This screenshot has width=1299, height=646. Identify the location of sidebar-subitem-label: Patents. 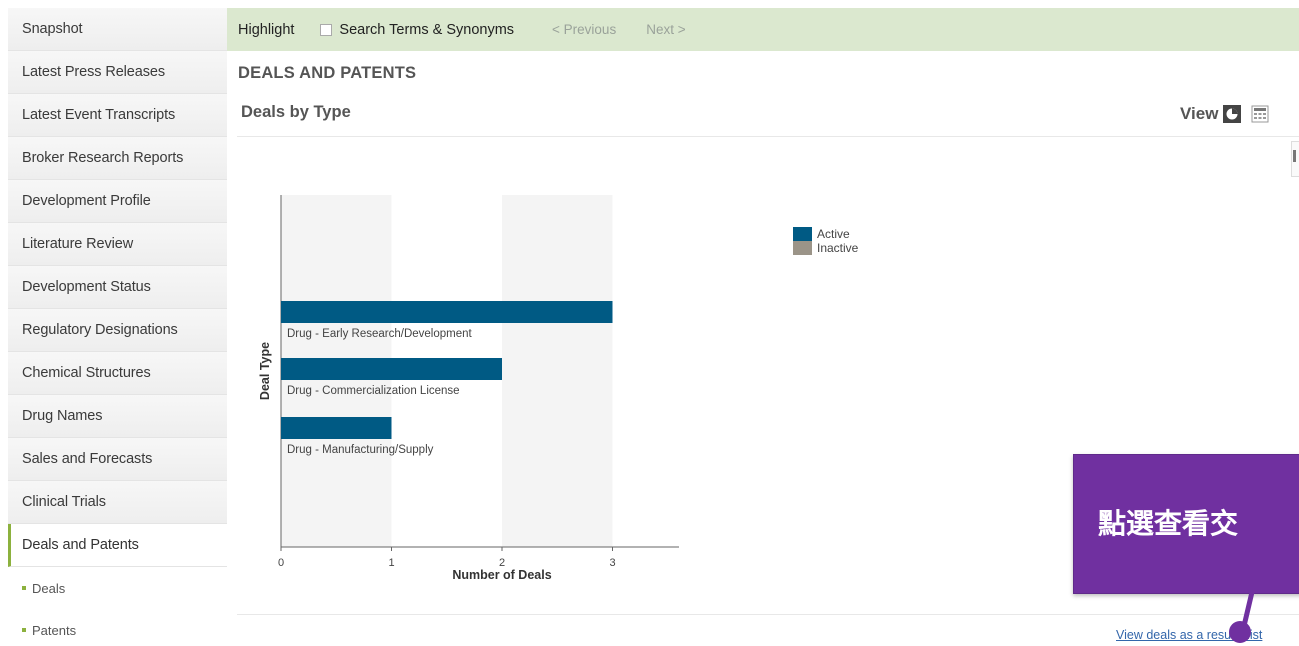
(54, 630).